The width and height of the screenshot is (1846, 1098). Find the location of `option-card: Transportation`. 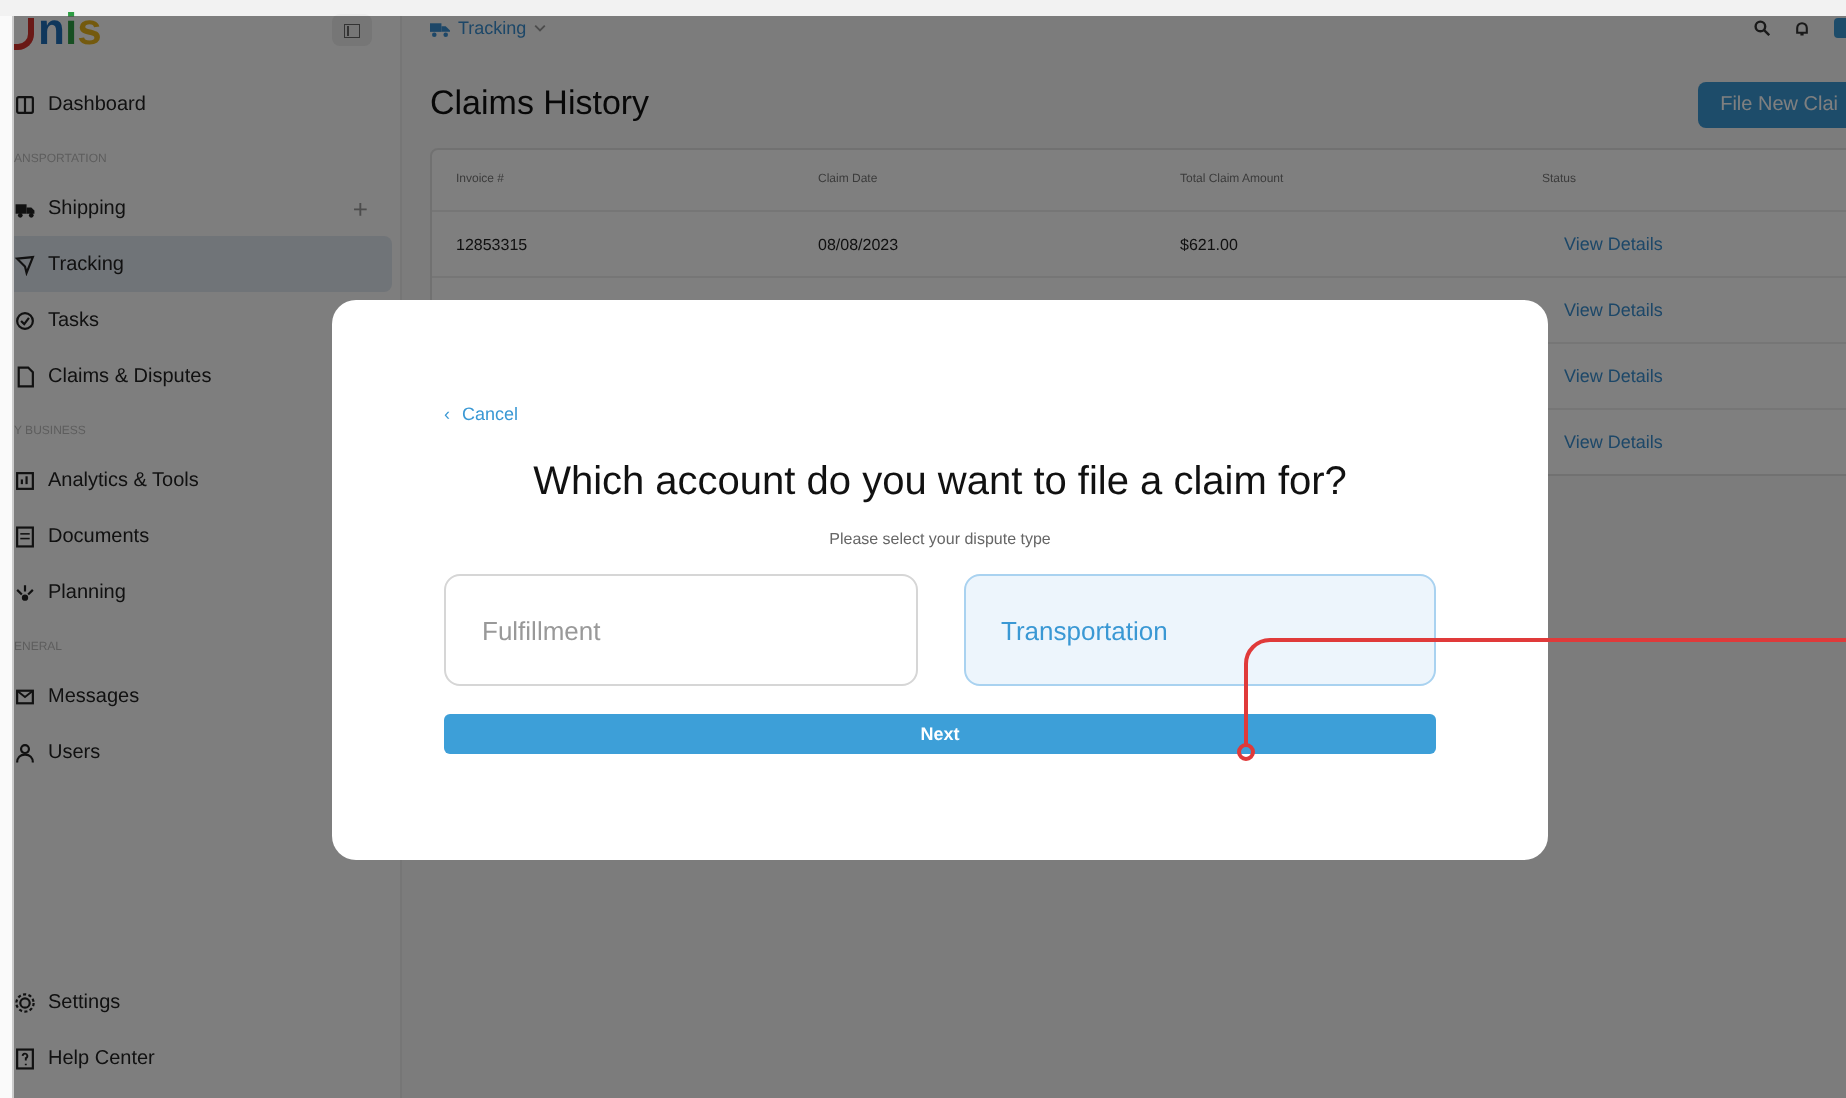

option-card: Transportation is located at coordinates (1199, 630).